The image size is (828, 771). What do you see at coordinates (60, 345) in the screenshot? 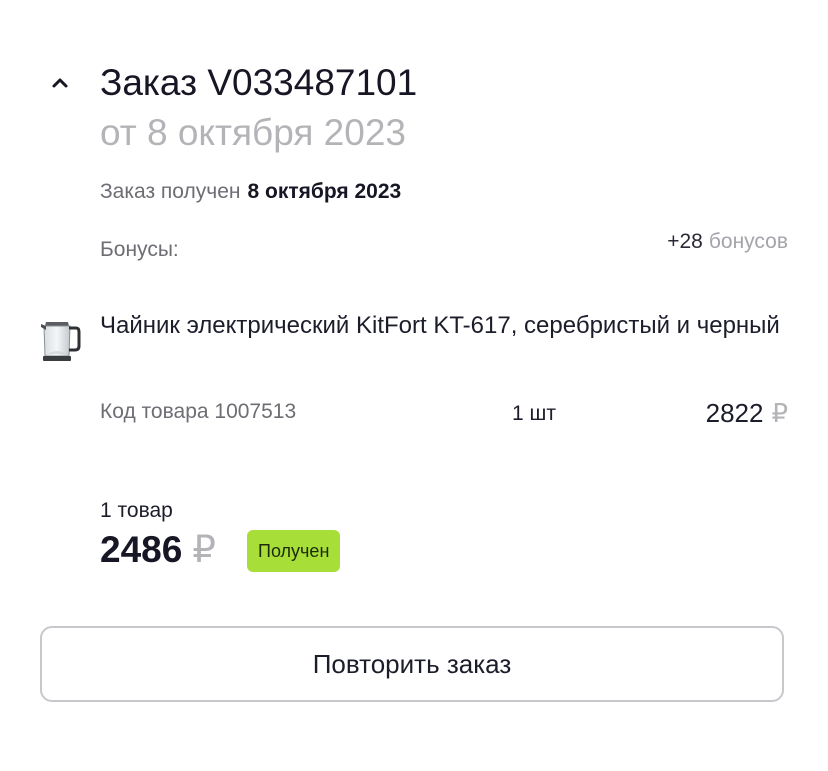
I see `kettle-icon` at bounding box center [60, 345].